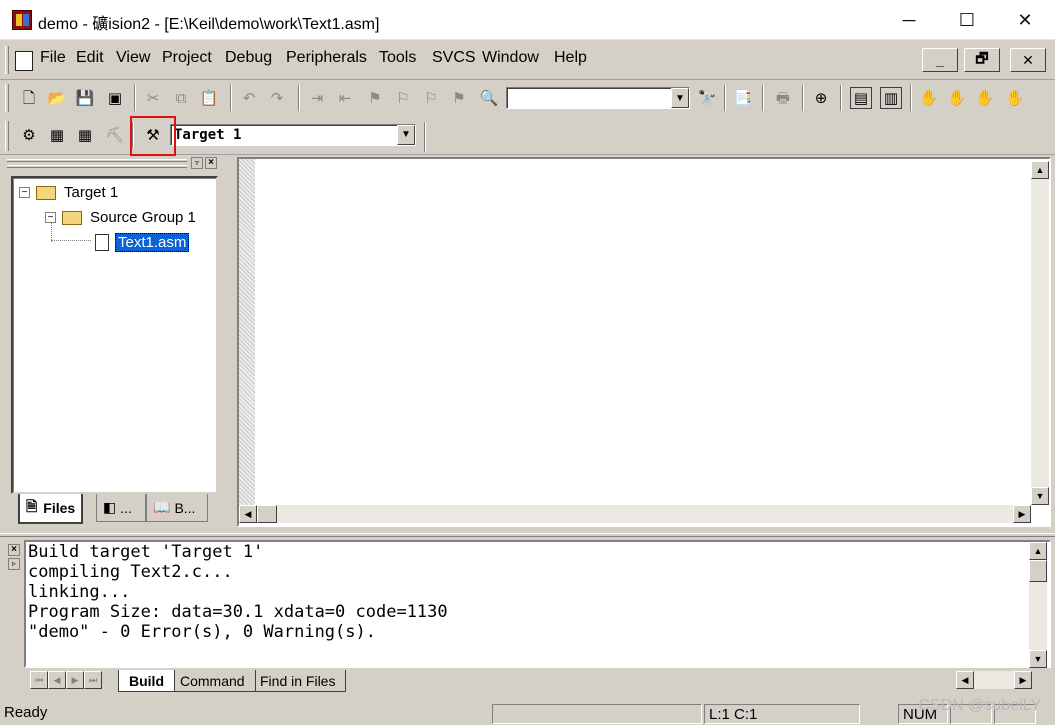  What do you see at coordinates (90, 58) in the screenshot?
I see `menu-edit: Edit` at bounding box center [90, 58].